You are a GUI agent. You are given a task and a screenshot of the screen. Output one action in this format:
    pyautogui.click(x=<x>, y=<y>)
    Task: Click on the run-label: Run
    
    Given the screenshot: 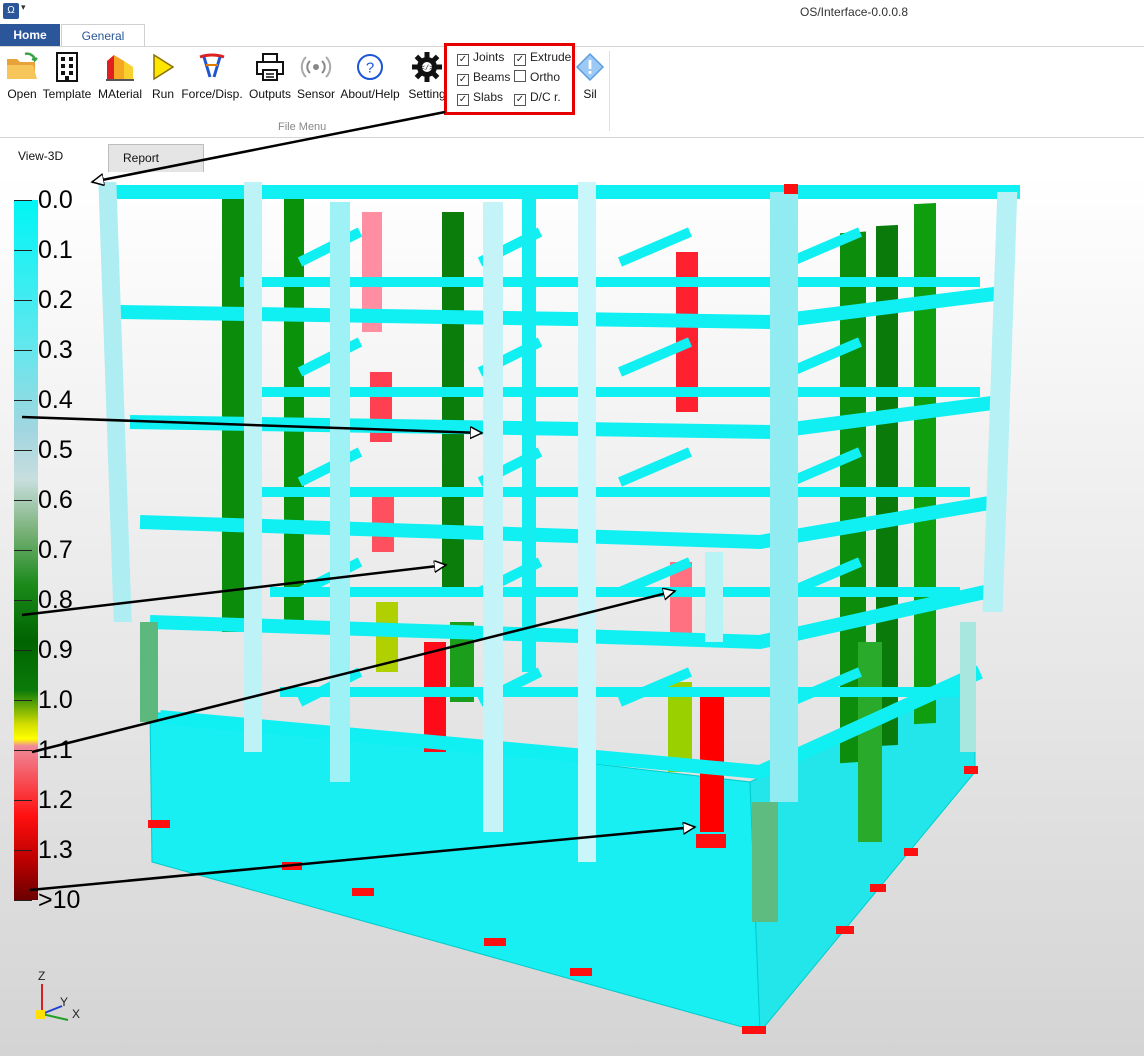 What is the action you would take?
    pyautogui.click(x=162, y=94)
    